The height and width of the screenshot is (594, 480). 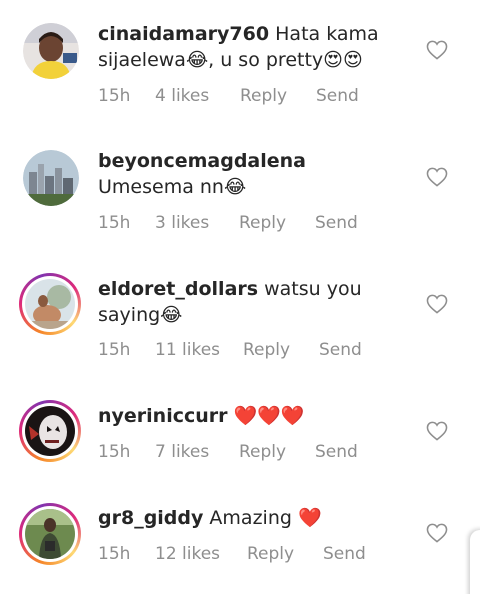 What do you see at coordinates (187, 350) in the screenshot?
I see `comment-likes: 11 likes` at bounding box center [187, 350].